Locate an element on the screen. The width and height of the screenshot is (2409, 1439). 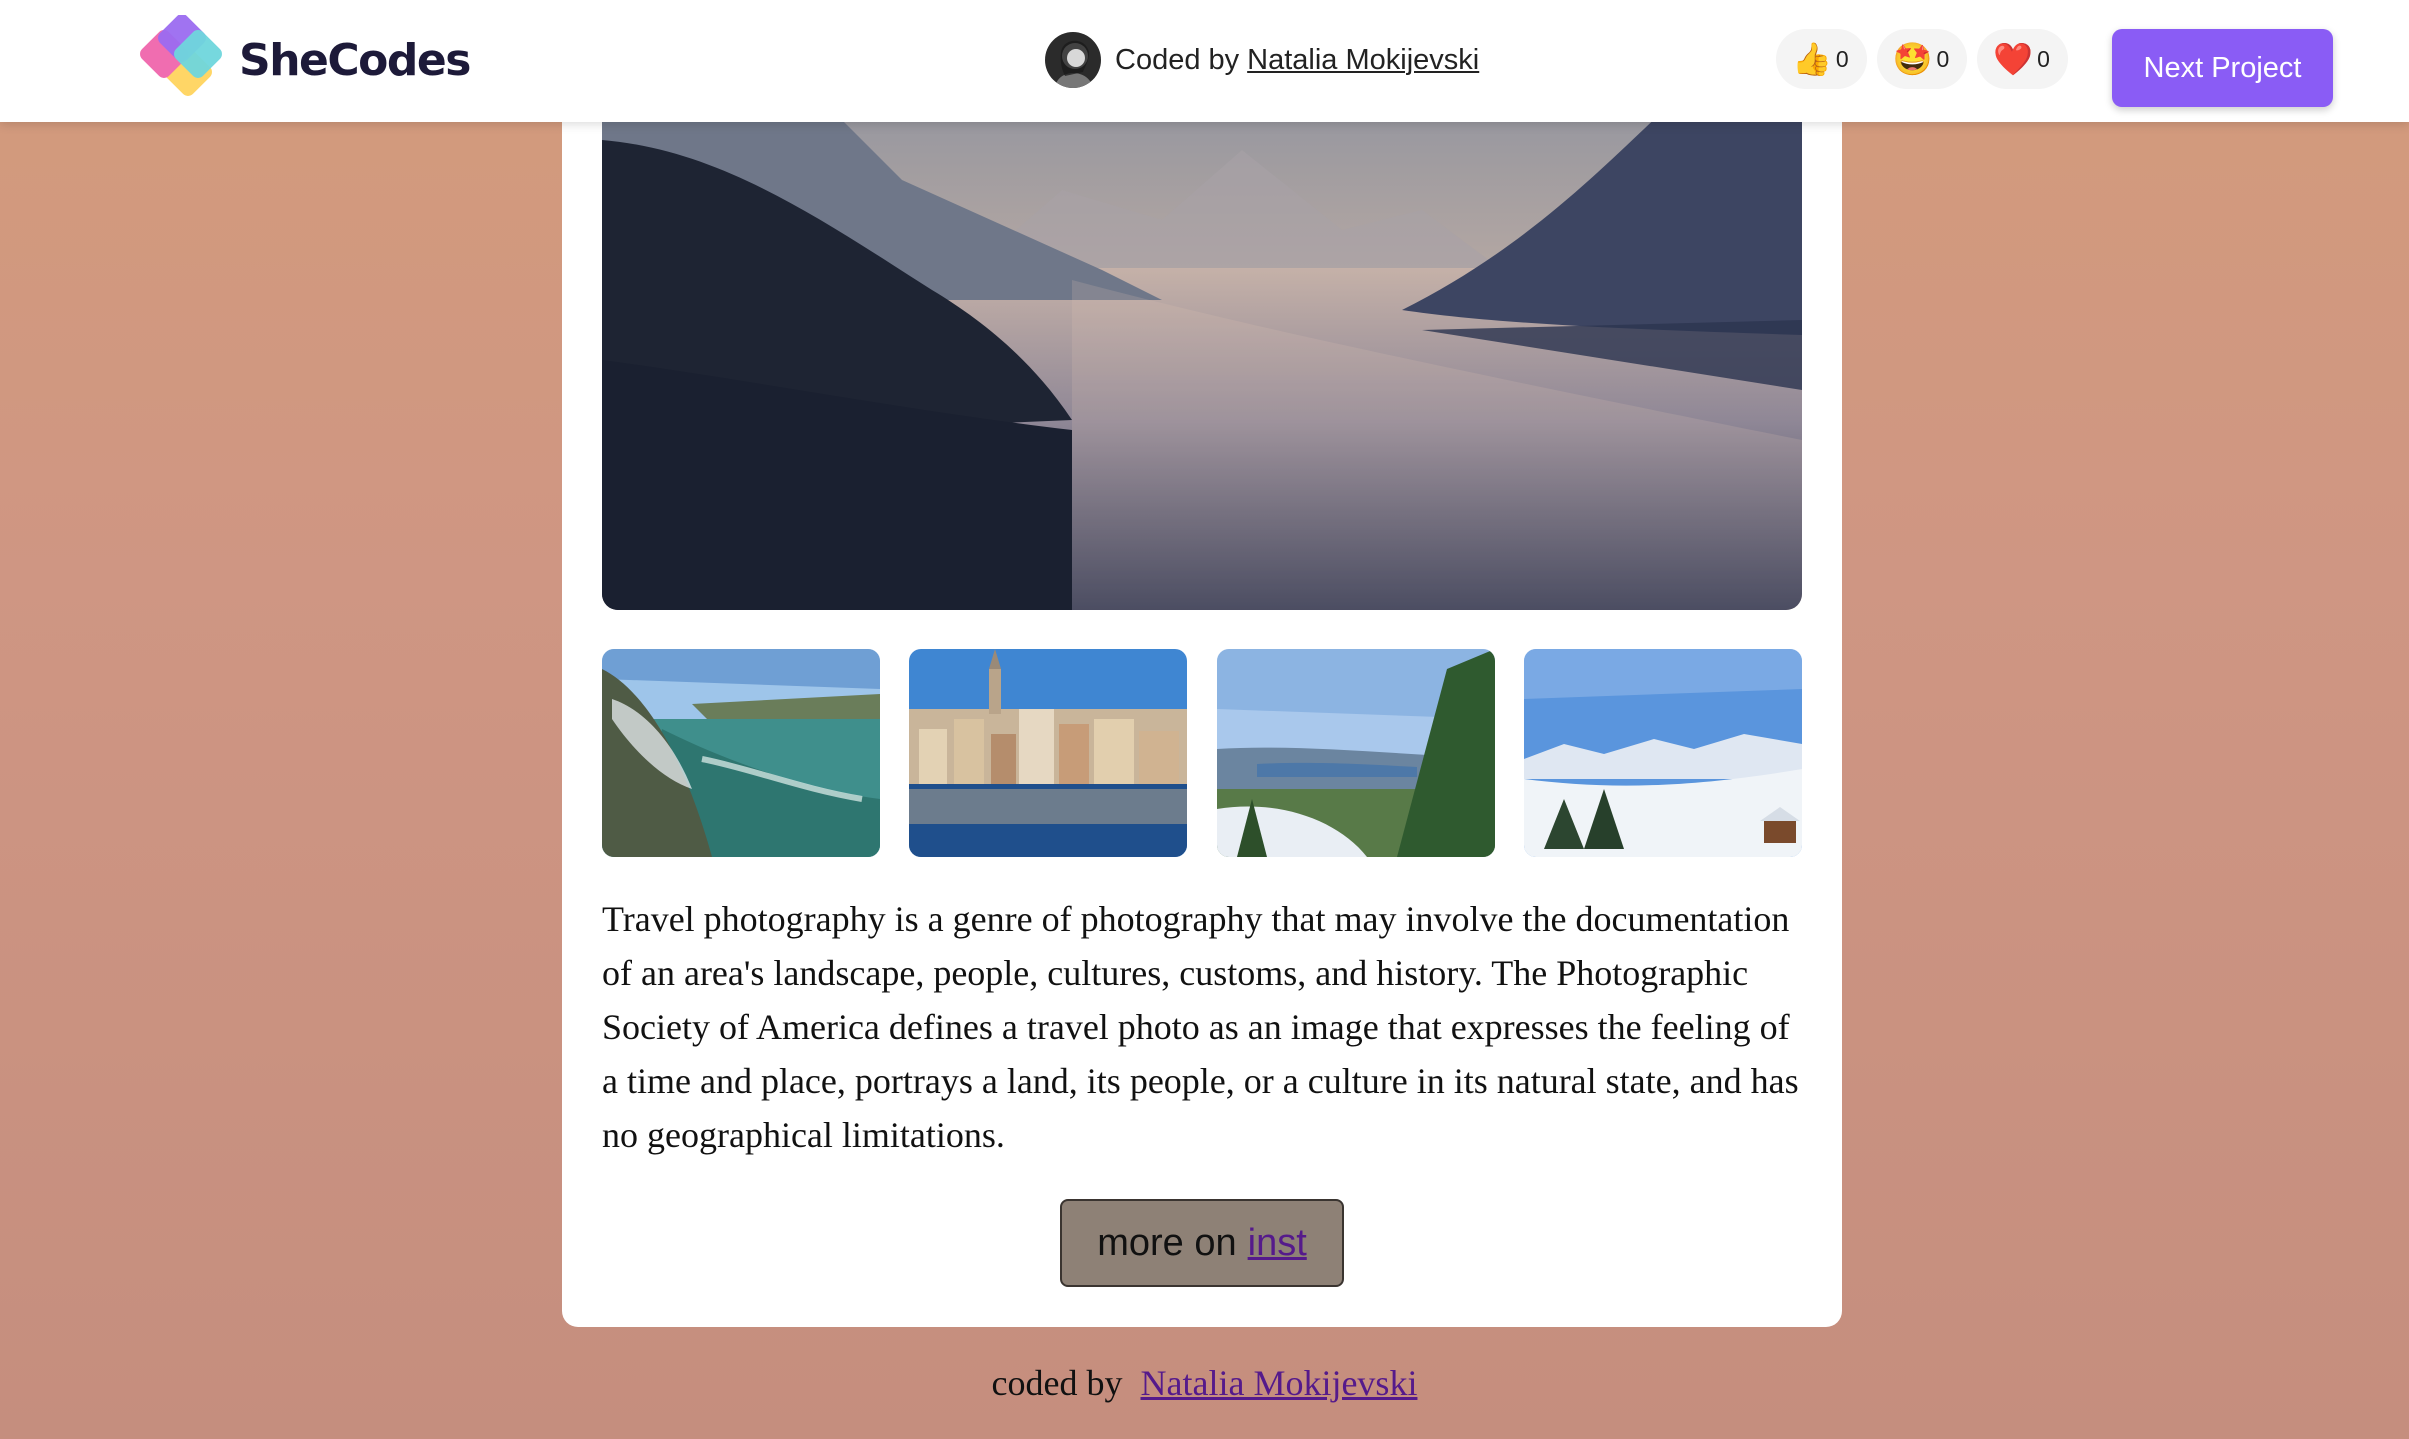
more-on-inst-button: more on inst is located at coordinates (1202, 1243).